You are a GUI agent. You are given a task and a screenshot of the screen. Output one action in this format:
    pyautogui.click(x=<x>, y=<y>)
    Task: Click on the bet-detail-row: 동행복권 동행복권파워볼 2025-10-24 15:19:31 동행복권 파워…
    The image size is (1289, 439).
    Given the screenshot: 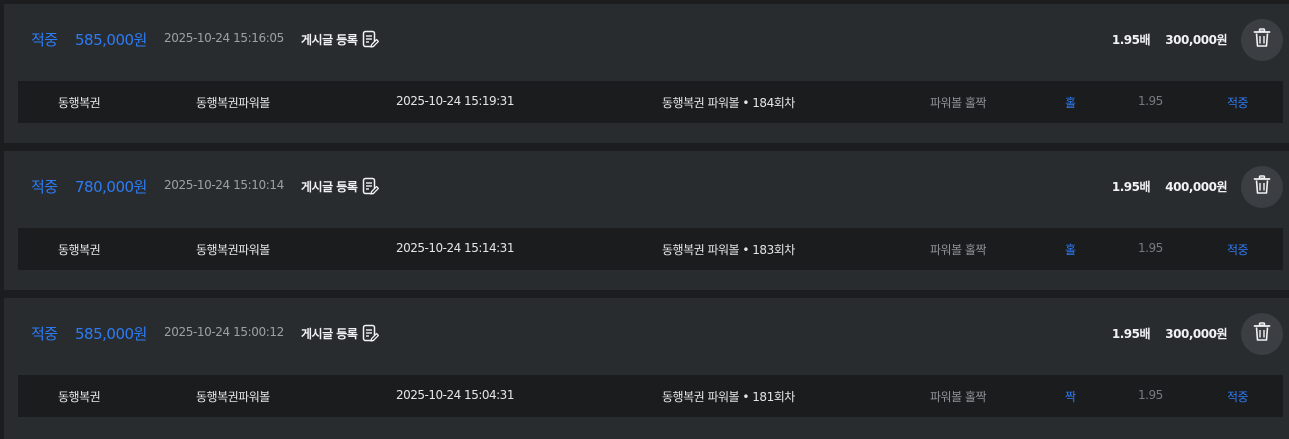 What is the action you would take?
    pyautogui.click(x=650, y=102)
    